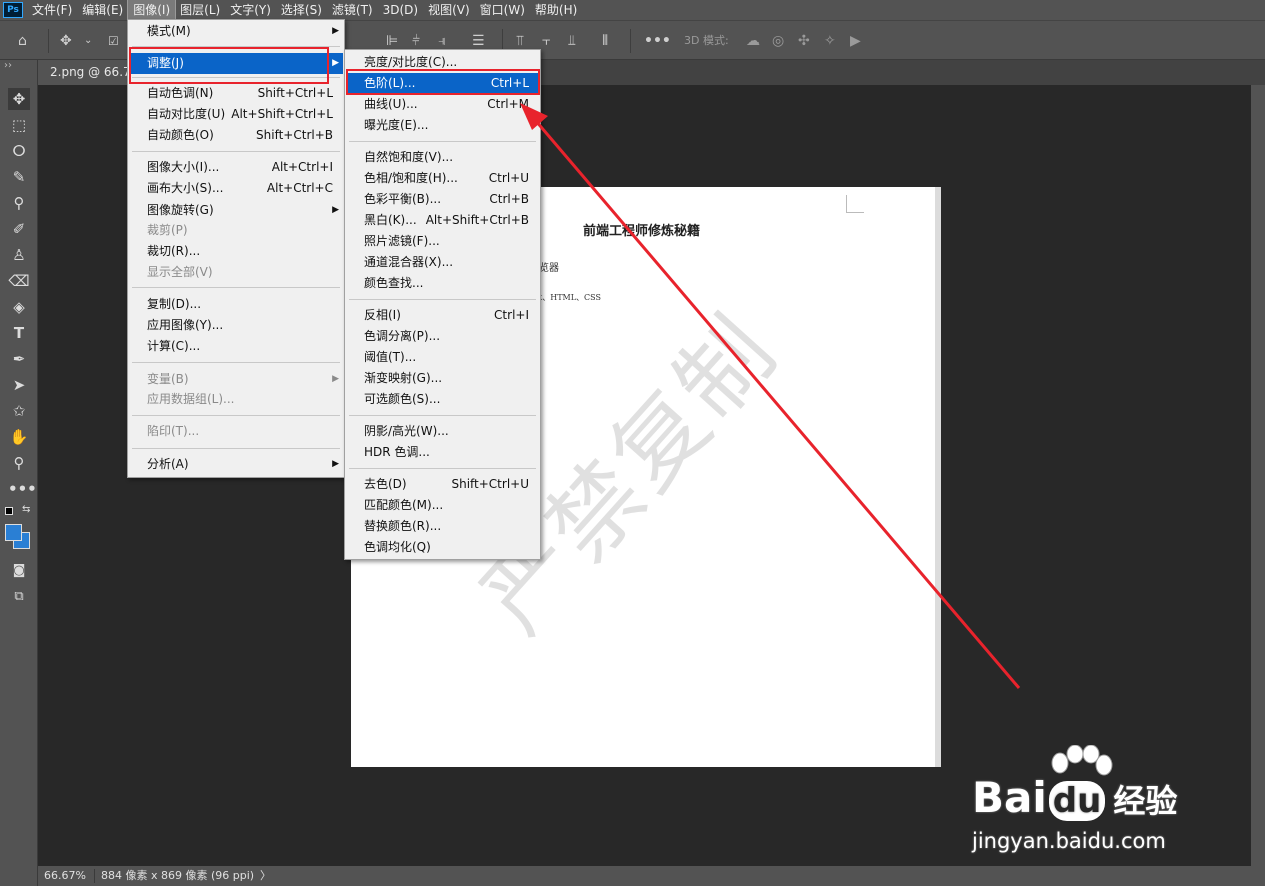 The height and width of the screenshot is (886, 1265). Describe the element at coordinates (1145, 801) in the screenshot. I see `baidu-jingyan-label: 经验` at that location.